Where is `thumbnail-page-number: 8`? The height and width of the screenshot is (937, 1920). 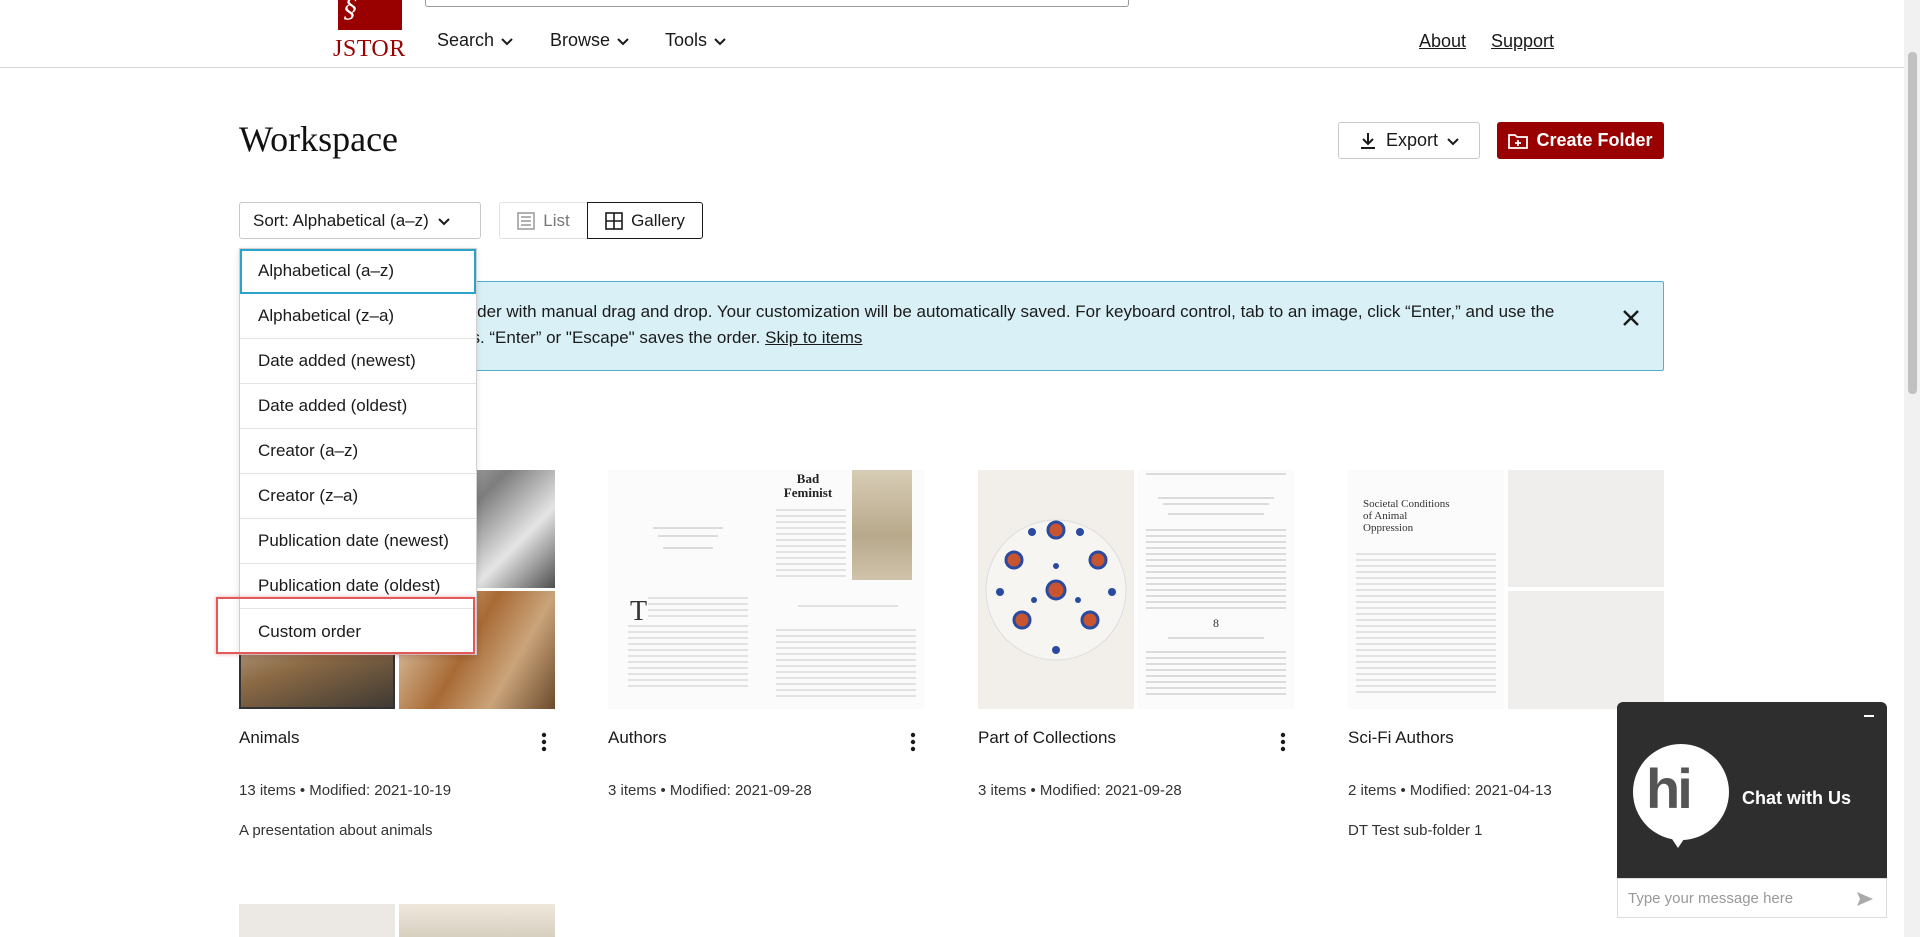
thumbnail-page-number: 8 is located at coordinates (1216, 623).